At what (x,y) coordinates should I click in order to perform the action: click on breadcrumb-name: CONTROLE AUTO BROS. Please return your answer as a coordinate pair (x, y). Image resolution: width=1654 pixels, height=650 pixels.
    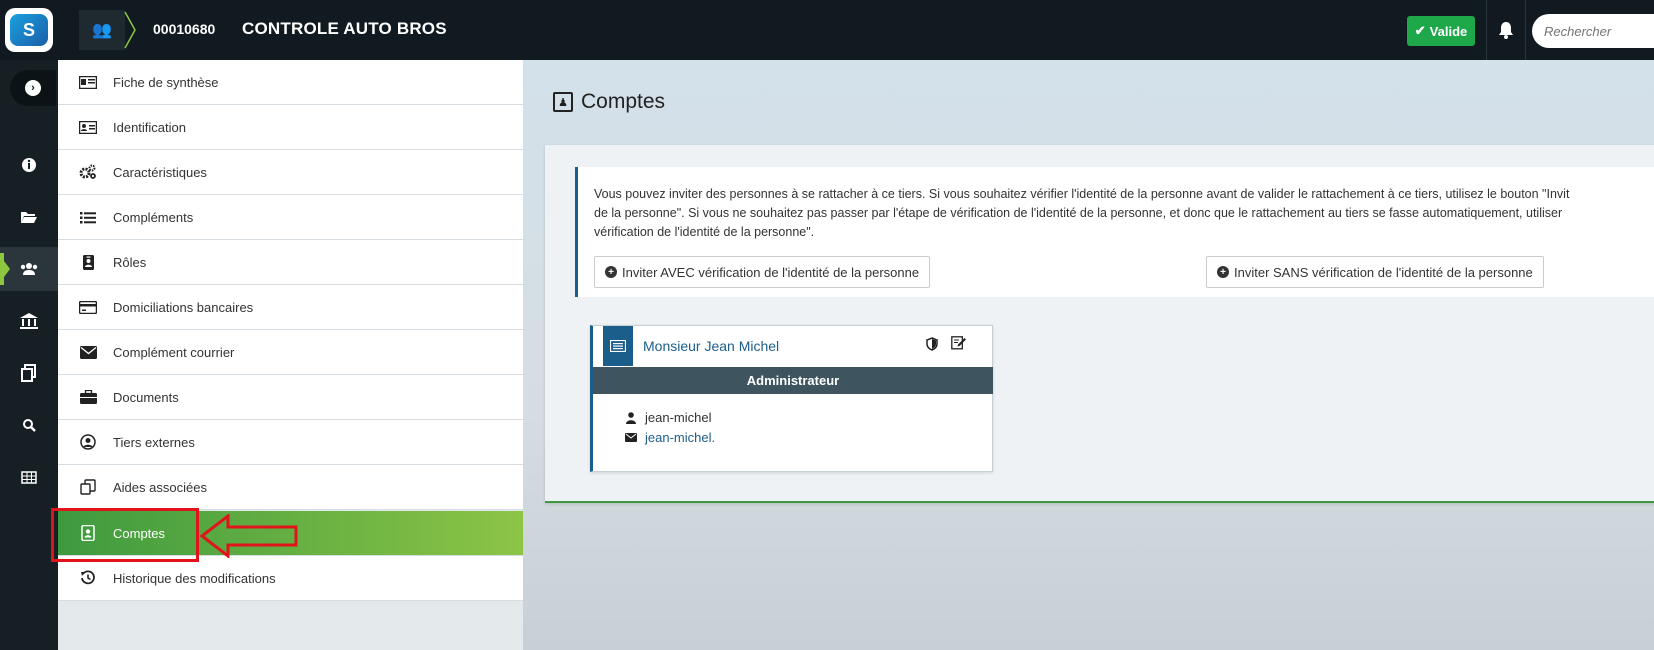
    Looking at the image, I should click on (344, 28).